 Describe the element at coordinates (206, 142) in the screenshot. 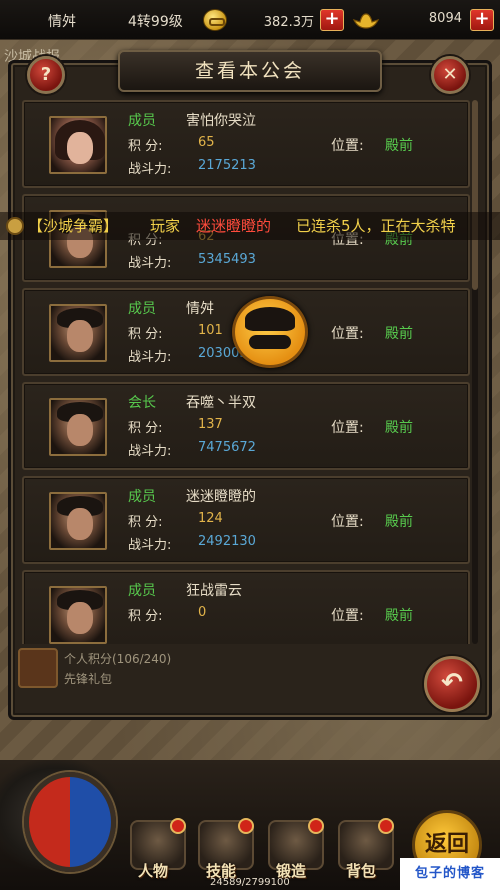

I see `member-points: 65` at that location.